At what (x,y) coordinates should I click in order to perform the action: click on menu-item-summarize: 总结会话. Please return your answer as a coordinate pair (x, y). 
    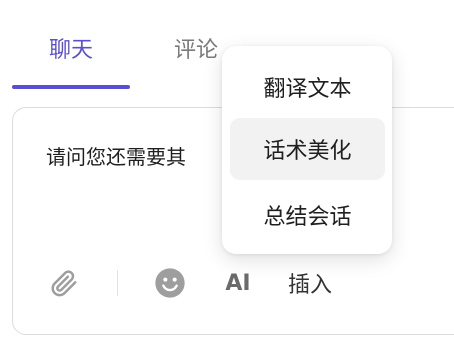
    Looking at the image, I should click on (307, 215).